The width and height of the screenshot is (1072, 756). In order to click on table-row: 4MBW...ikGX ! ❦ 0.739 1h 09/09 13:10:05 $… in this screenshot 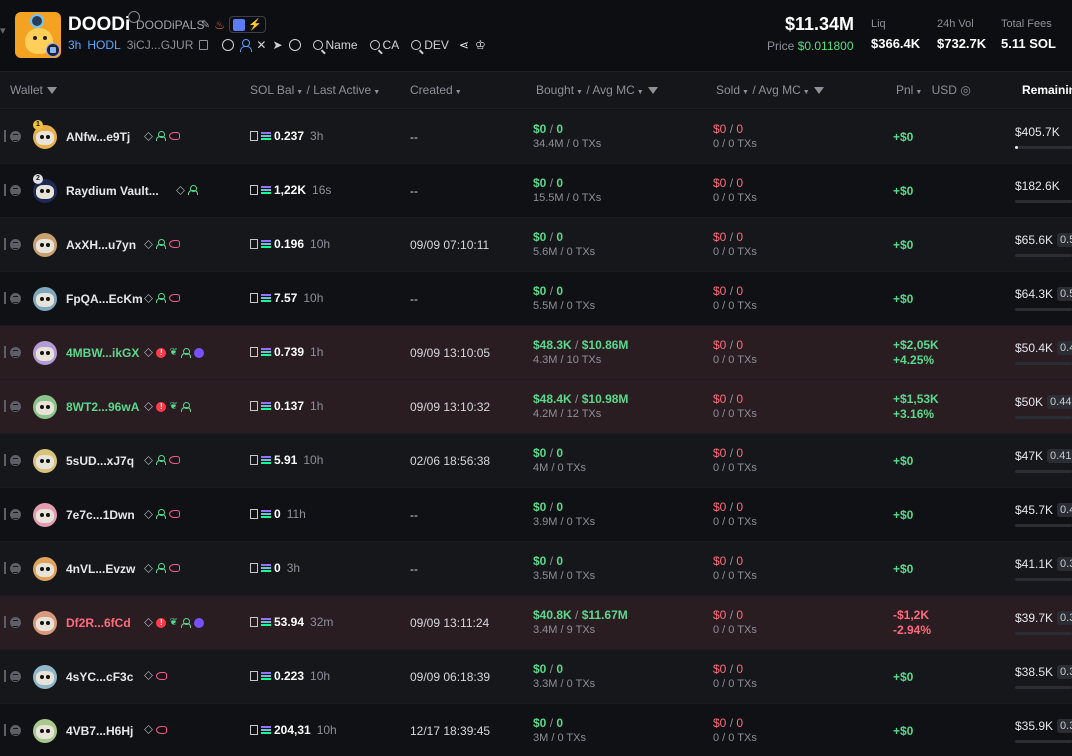, I will do `click(536, 353)`.